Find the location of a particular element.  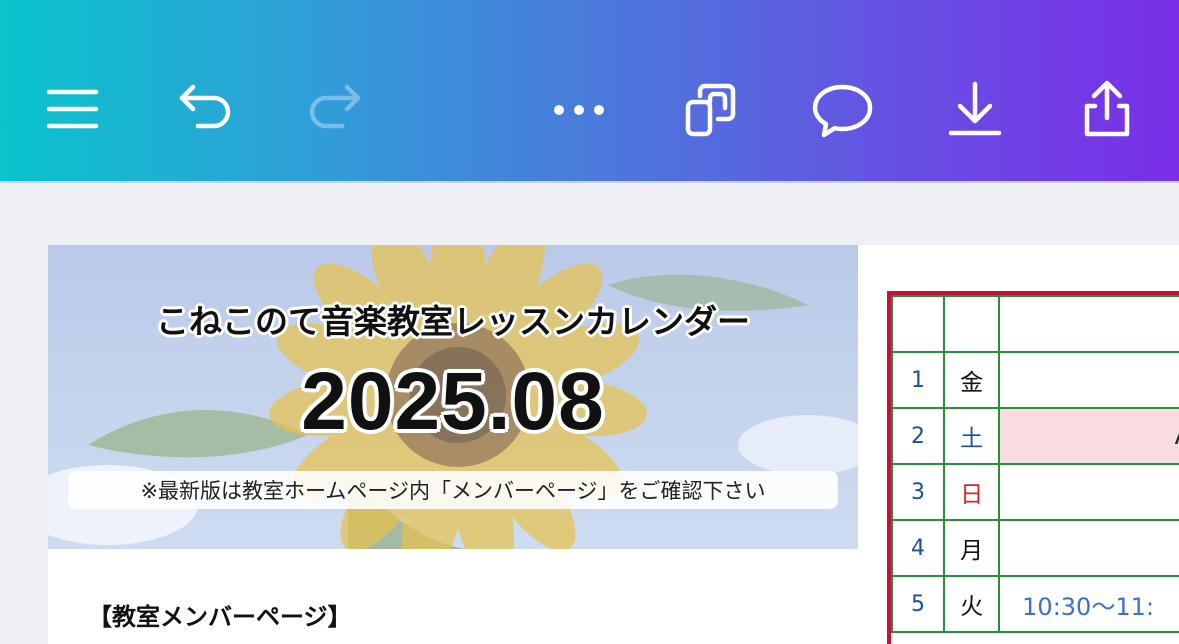

day-number: 5 is located at coordinates (918, 604).